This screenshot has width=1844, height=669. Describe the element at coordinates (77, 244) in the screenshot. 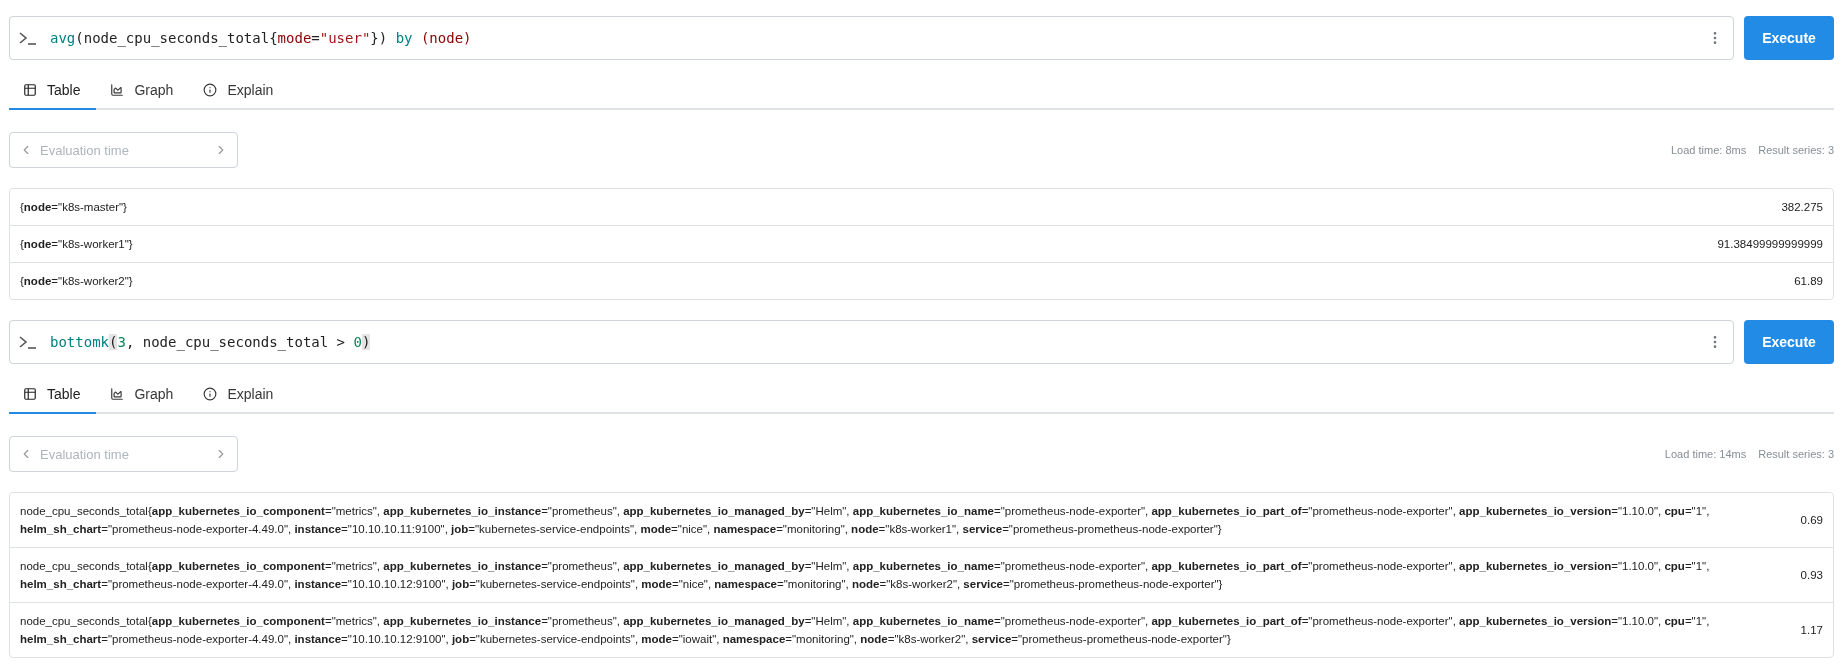

I see `series-cell-text: {node="k8s-worker1"}` at that location.